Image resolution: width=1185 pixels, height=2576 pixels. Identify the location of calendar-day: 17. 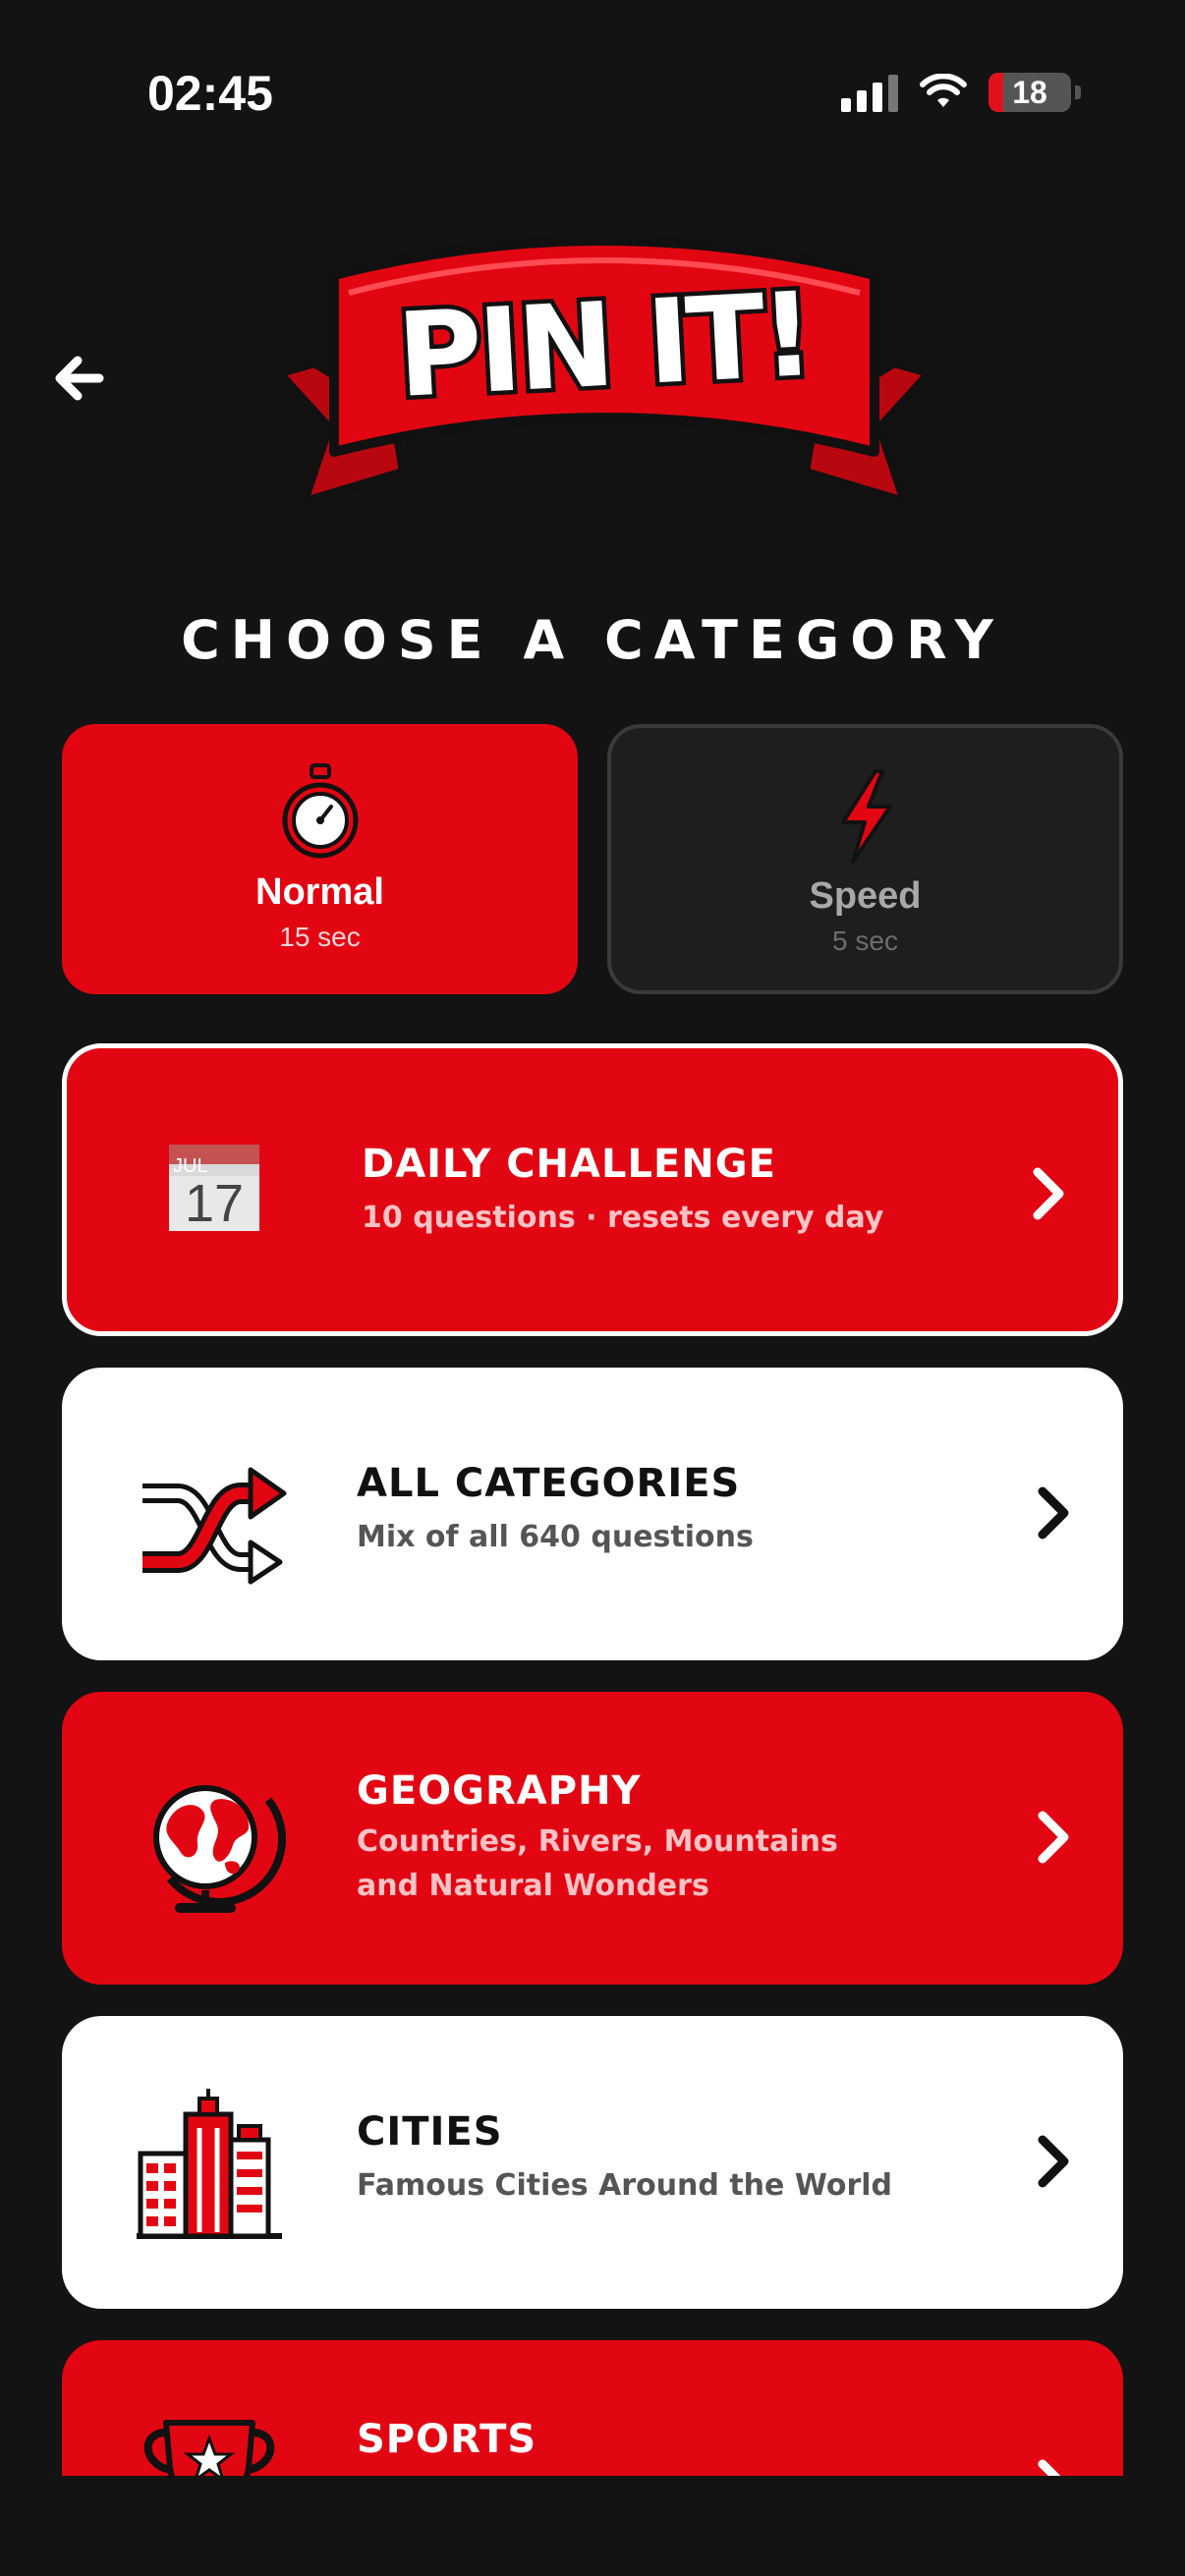
(215, 1203).